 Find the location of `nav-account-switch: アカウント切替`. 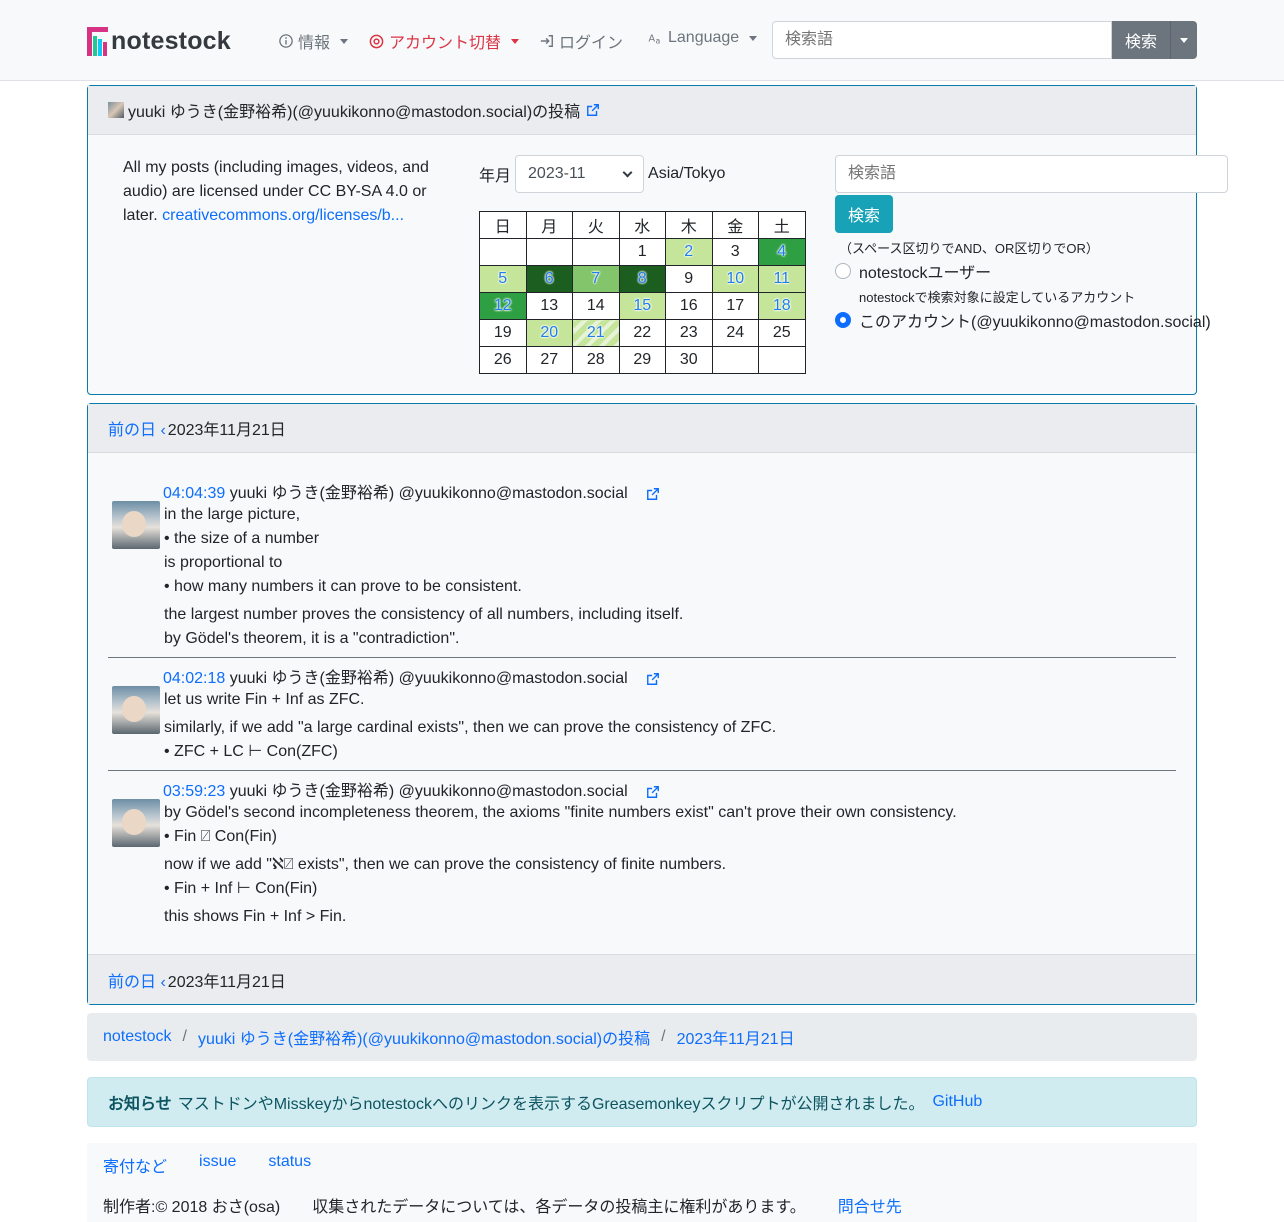

nav-account-switch: アカウント切替 is located at coordinates (444, 41).